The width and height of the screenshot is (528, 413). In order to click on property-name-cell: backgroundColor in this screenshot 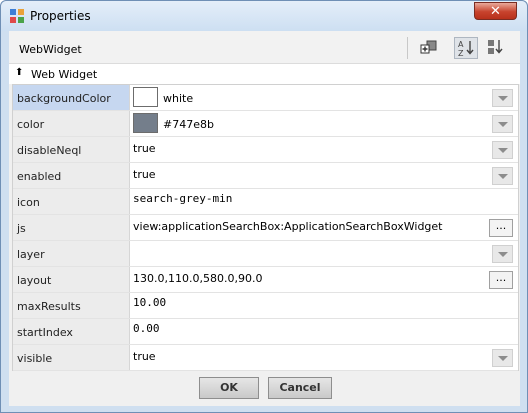, I will do `click(71, 97)`.